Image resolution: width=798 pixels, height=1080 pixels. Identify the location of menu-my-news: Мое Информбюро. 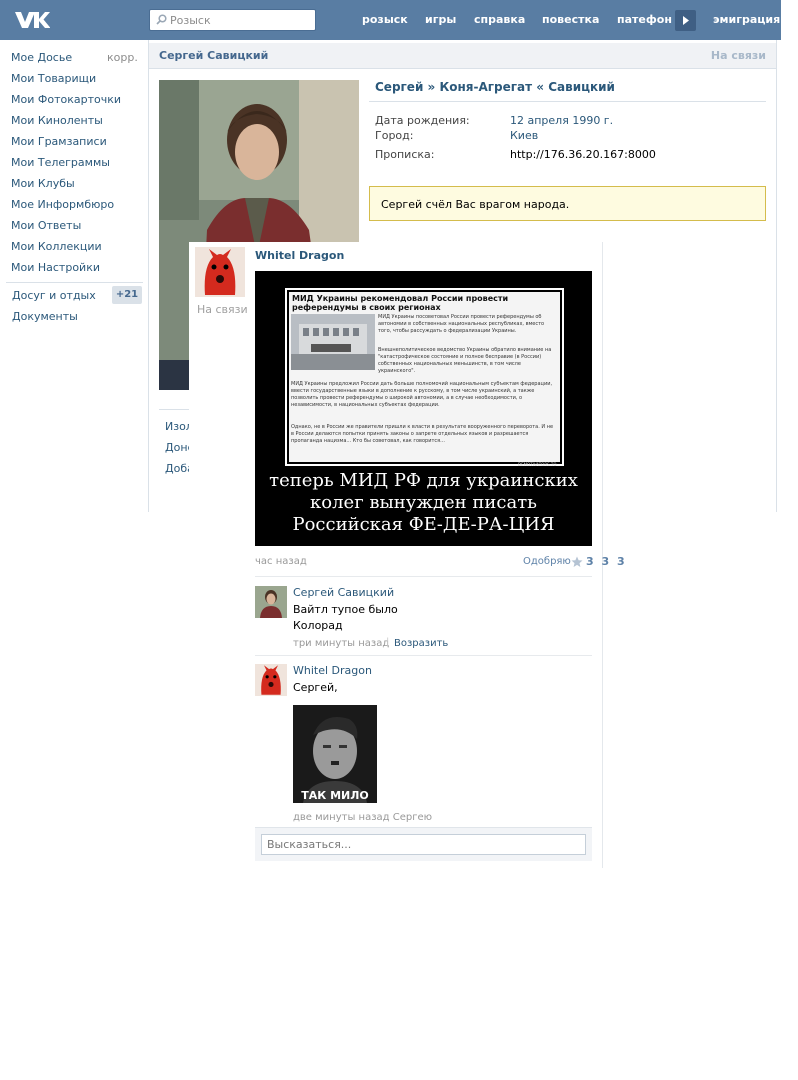
(62, 204).